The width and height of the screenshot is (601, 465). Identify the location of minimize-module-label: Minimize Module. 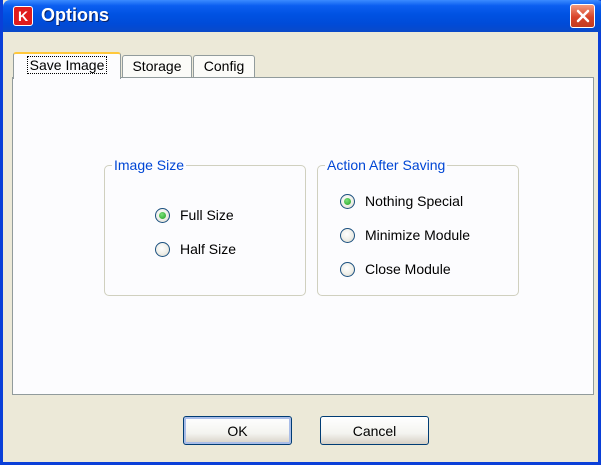
(418, 235).